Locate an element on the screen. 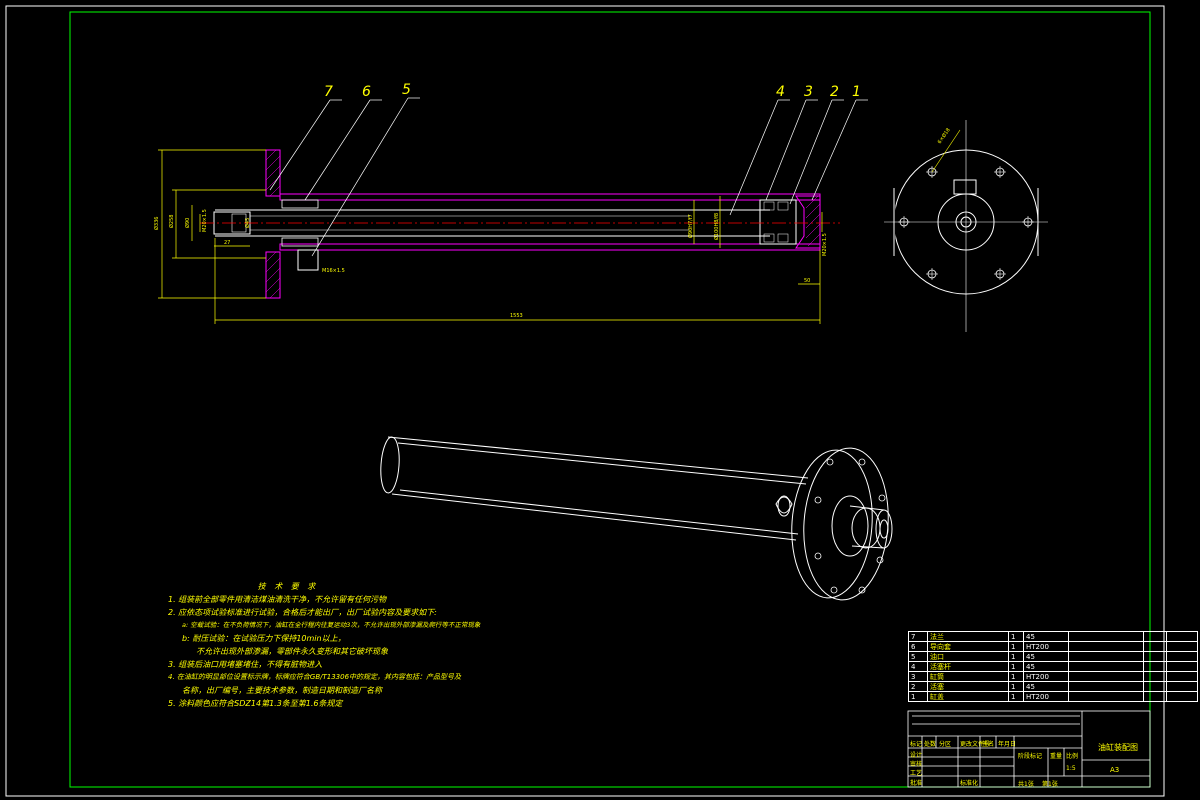 The image size is (1200, 800). bom-no: 1 is located at coordinates (918, 696).